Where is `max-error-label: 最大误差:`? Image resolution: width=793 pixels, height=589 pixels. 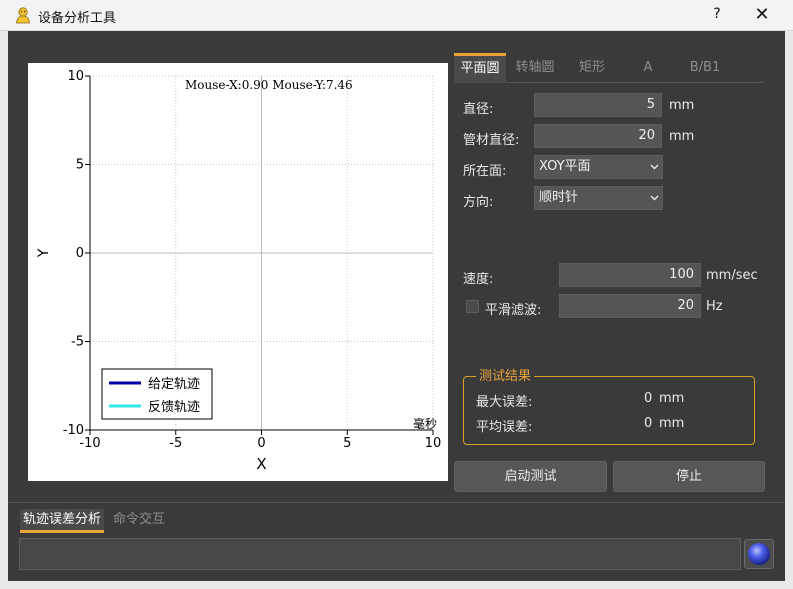
max-error-label: 最大误差: is located at coordinates (504, 402).